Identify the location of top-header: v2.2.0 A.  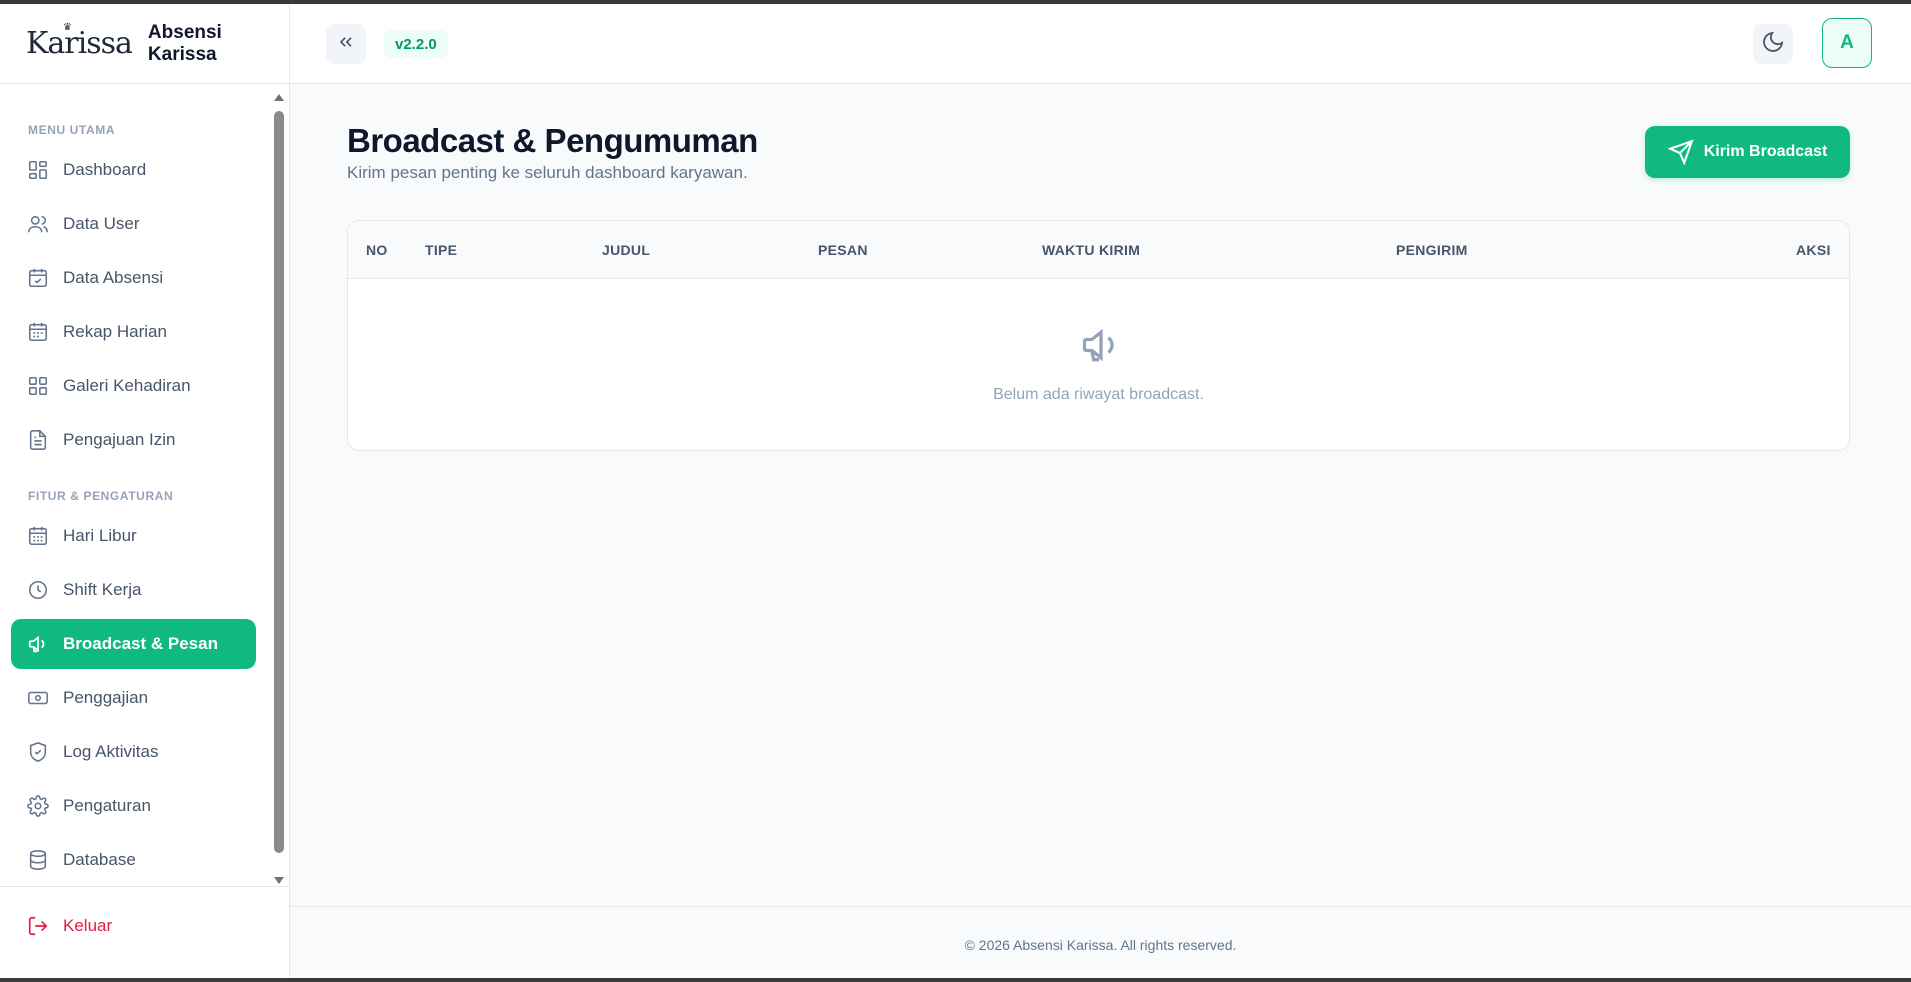
(1100, 44).